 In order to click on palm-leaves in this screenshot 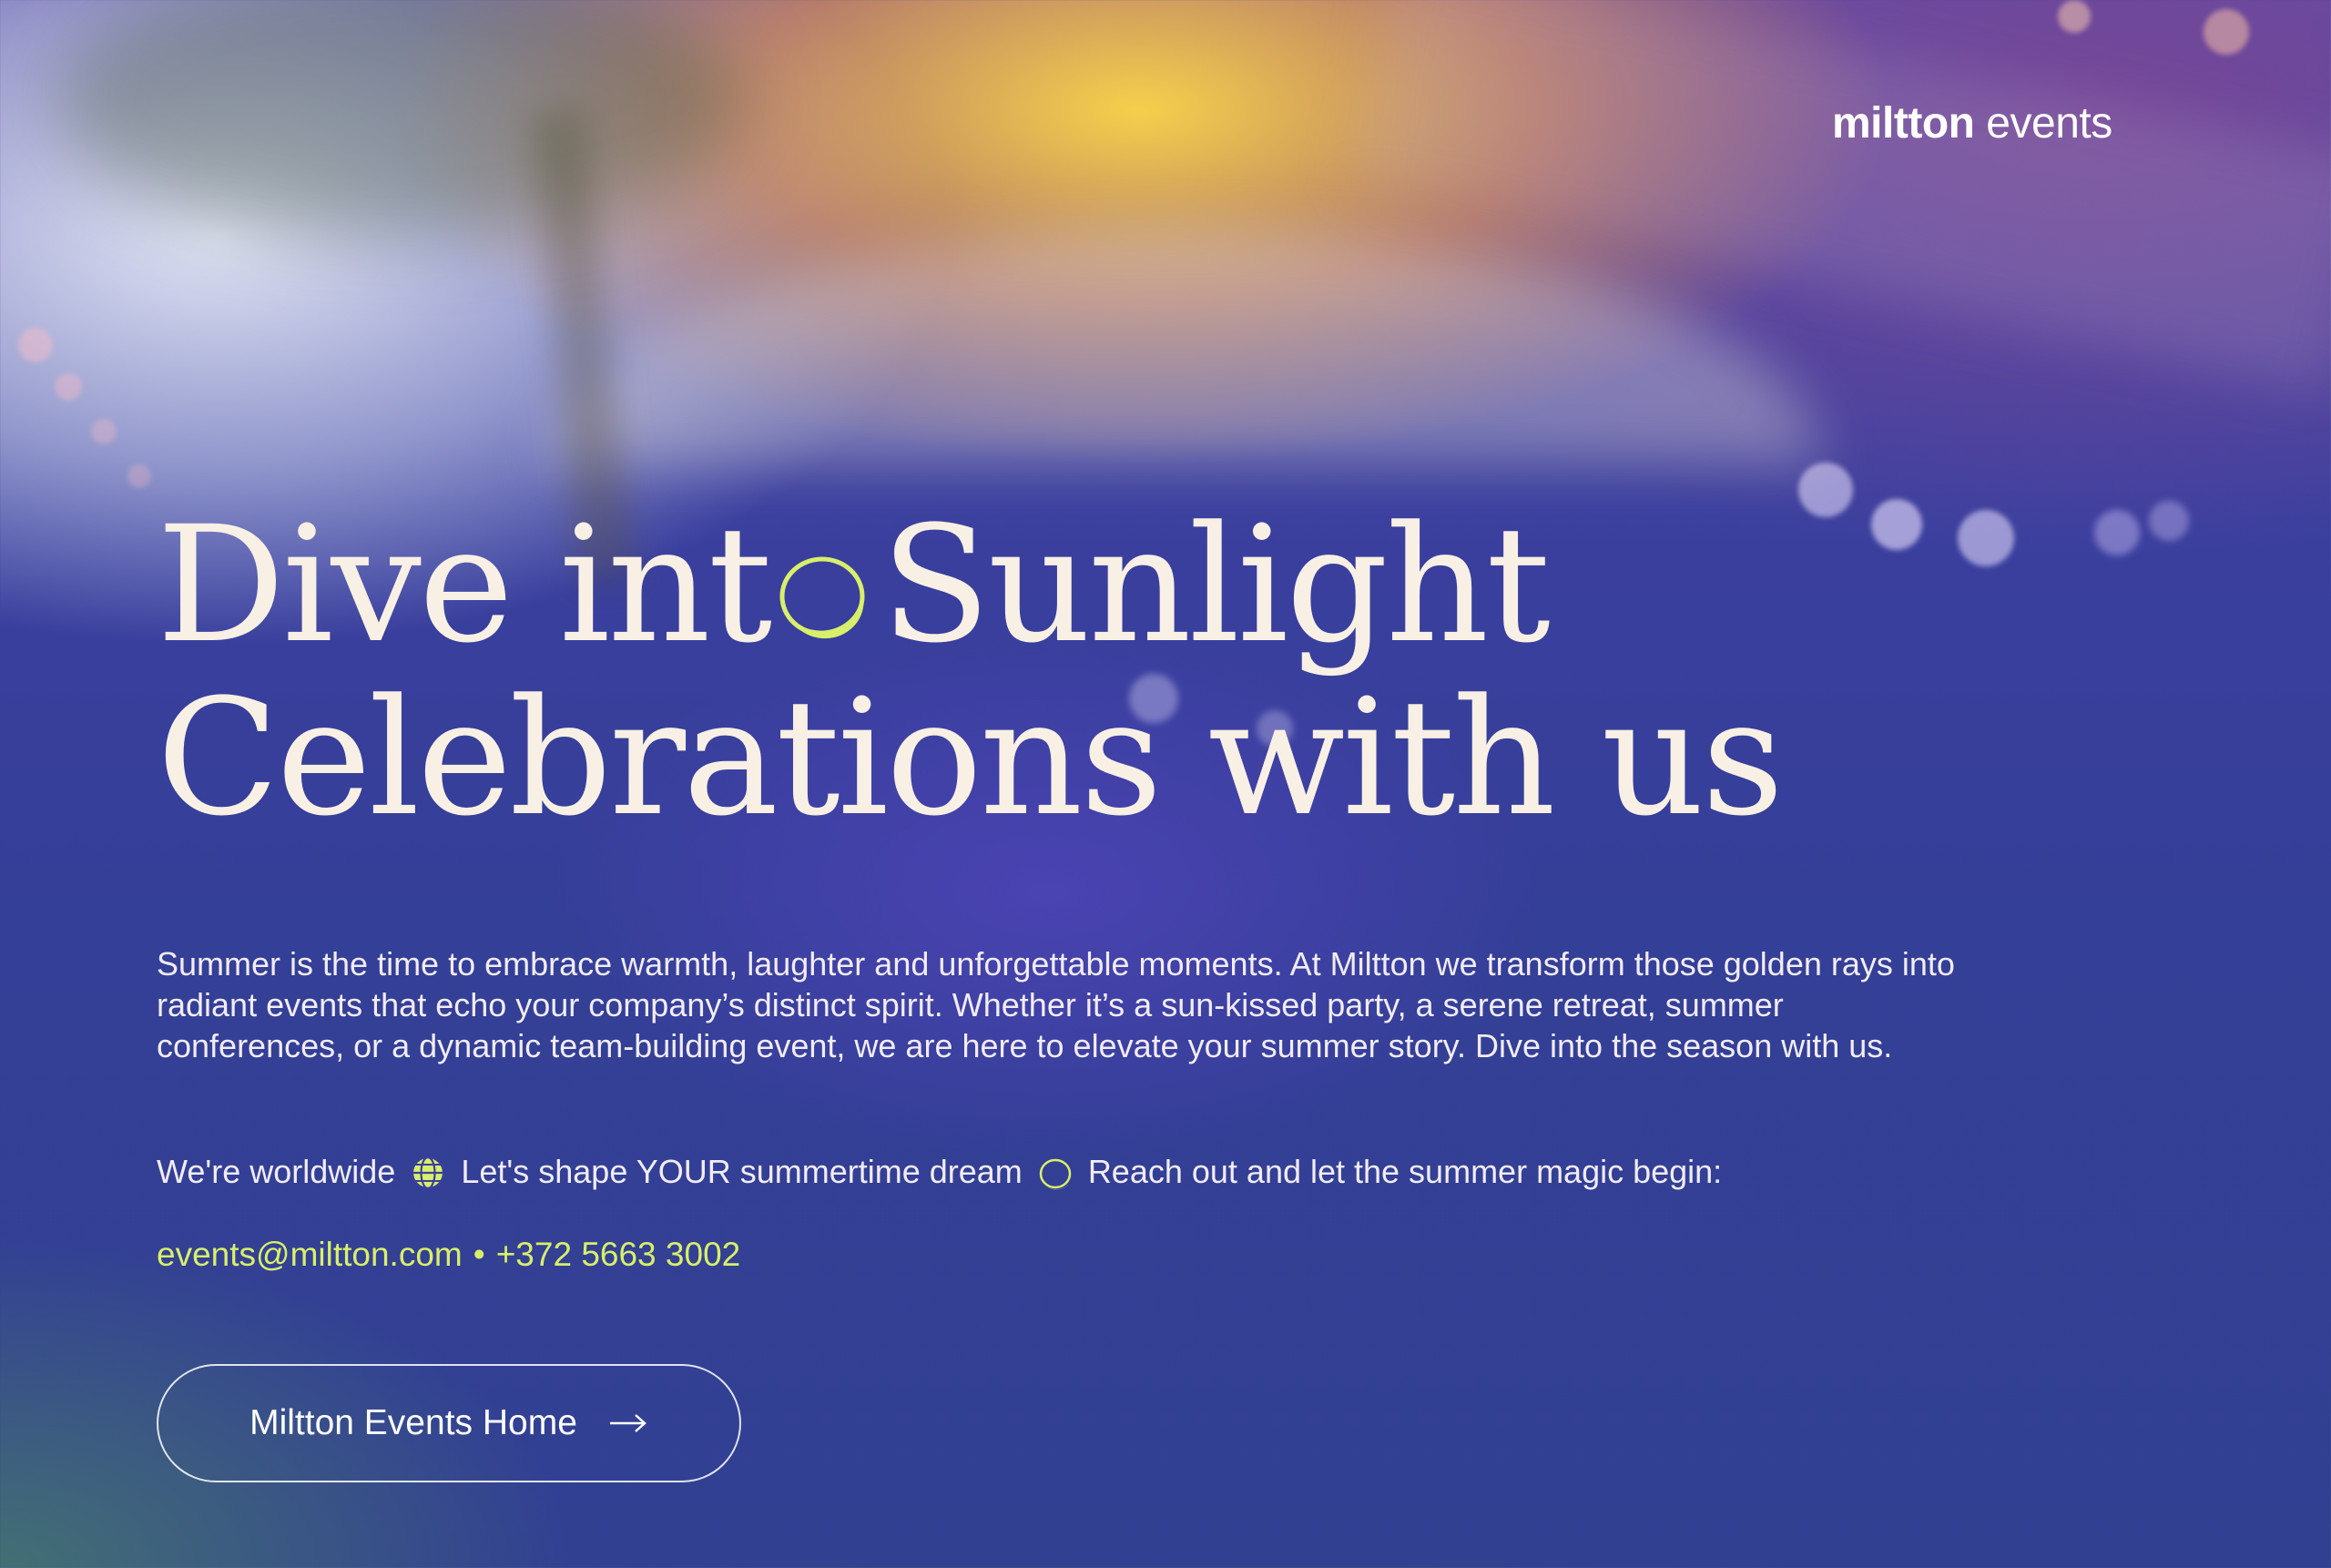, I will do `click(401, 118)`.